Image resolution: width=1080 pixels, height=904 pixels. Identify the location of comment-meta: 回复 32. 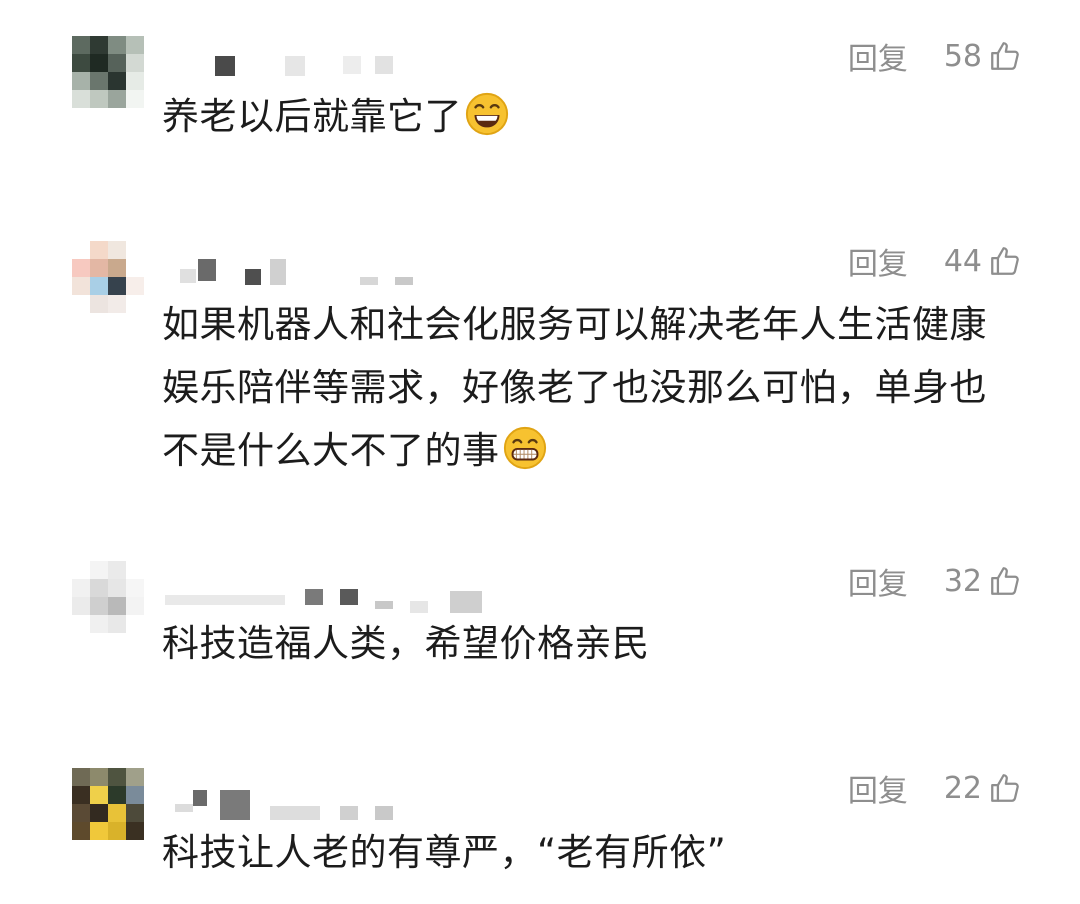
(935, 581).